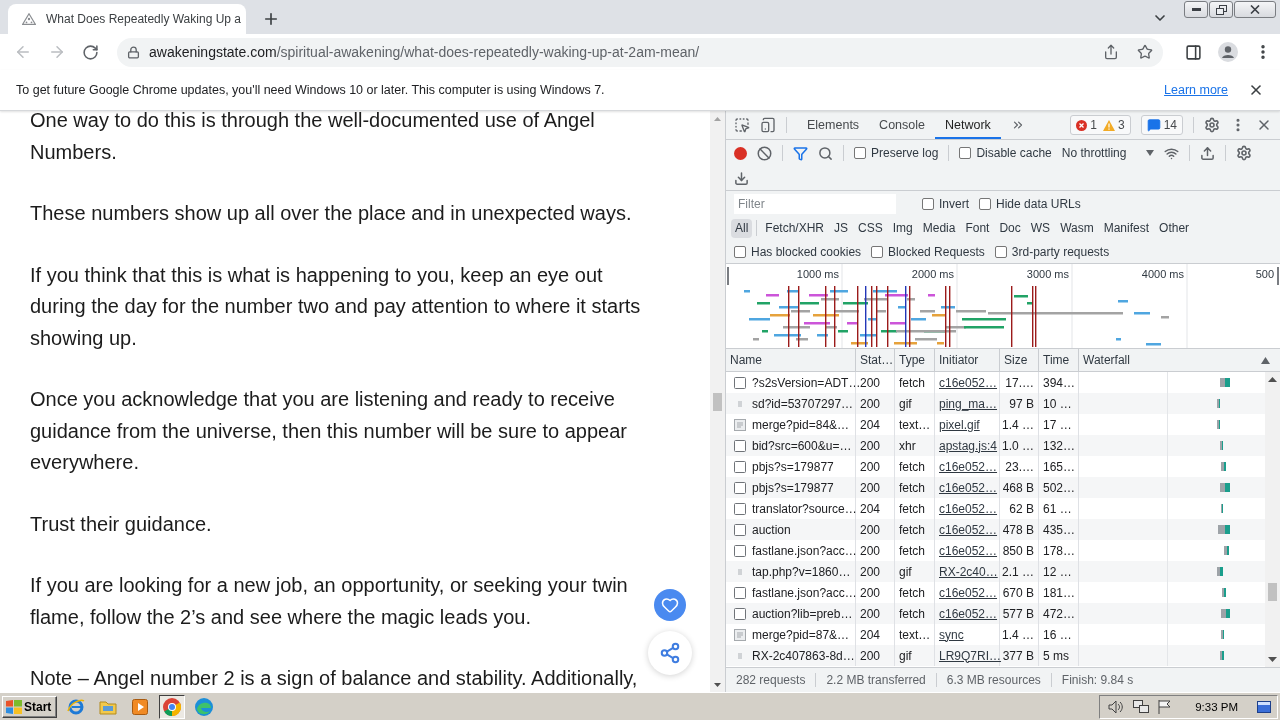  I want to click on sort-arrow-icon, so click(1265, 360).